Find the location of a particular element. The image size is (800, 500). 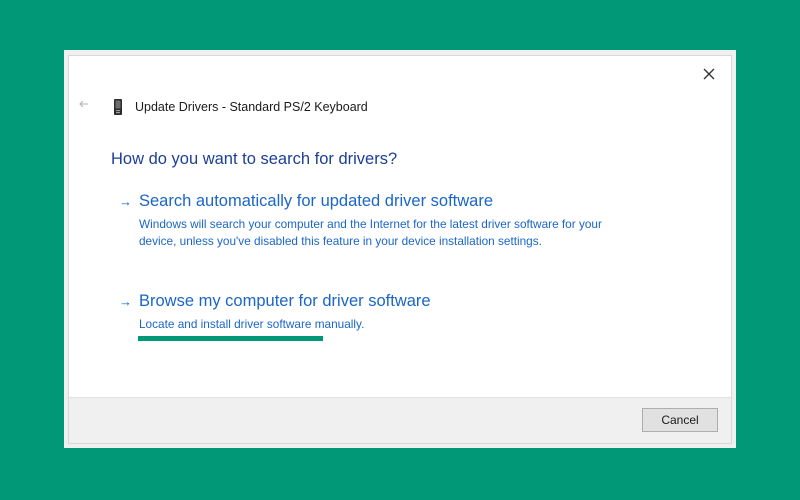

keyboard-device-icon is located at coordinates (118, 107).